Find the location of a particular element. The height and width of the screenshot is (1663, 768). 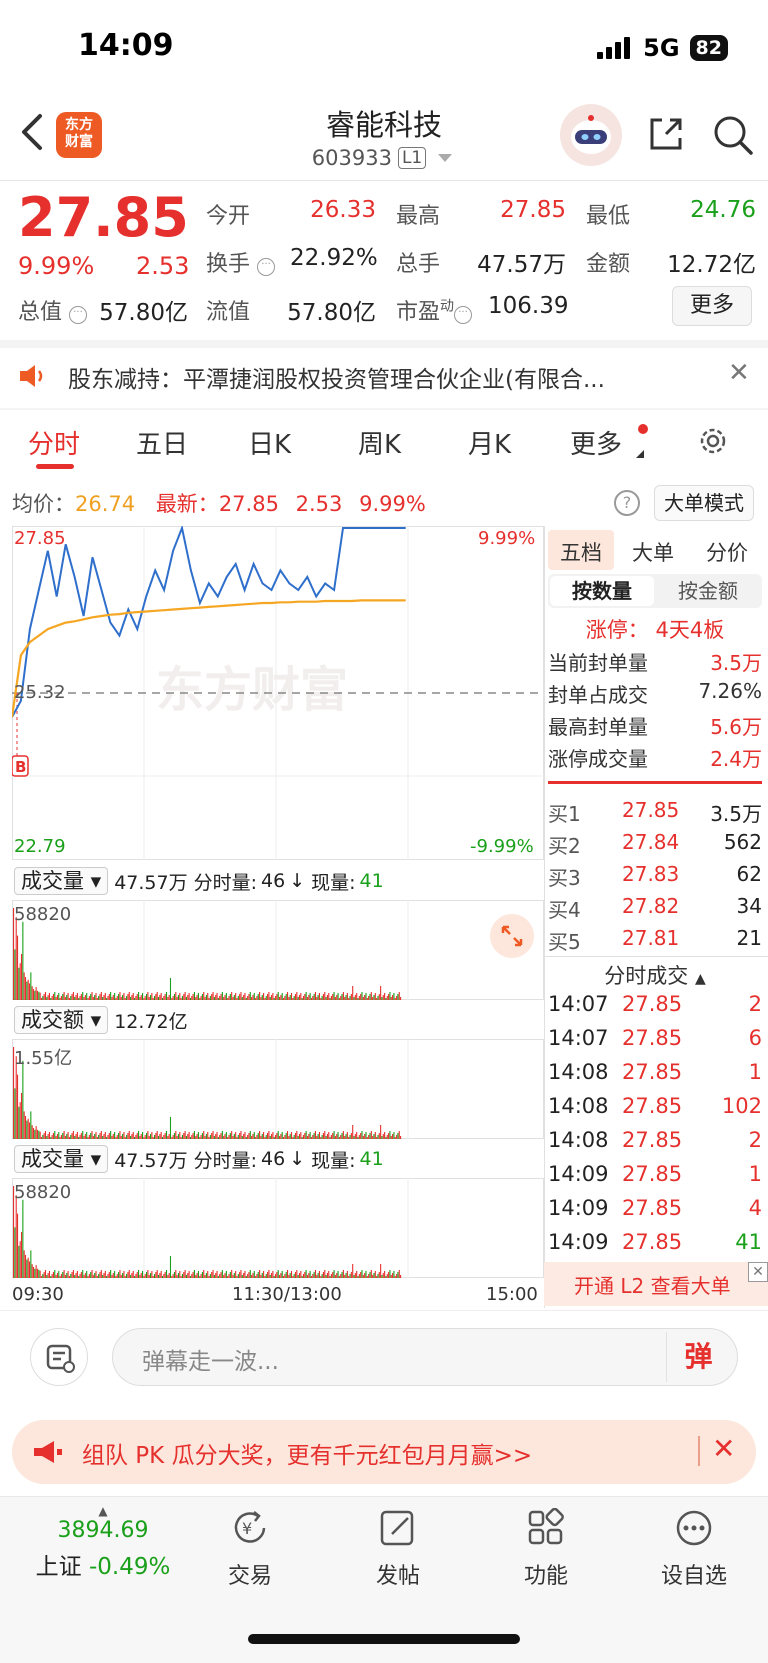

bid-price: 27.84 is located at coordinates (651, 842).